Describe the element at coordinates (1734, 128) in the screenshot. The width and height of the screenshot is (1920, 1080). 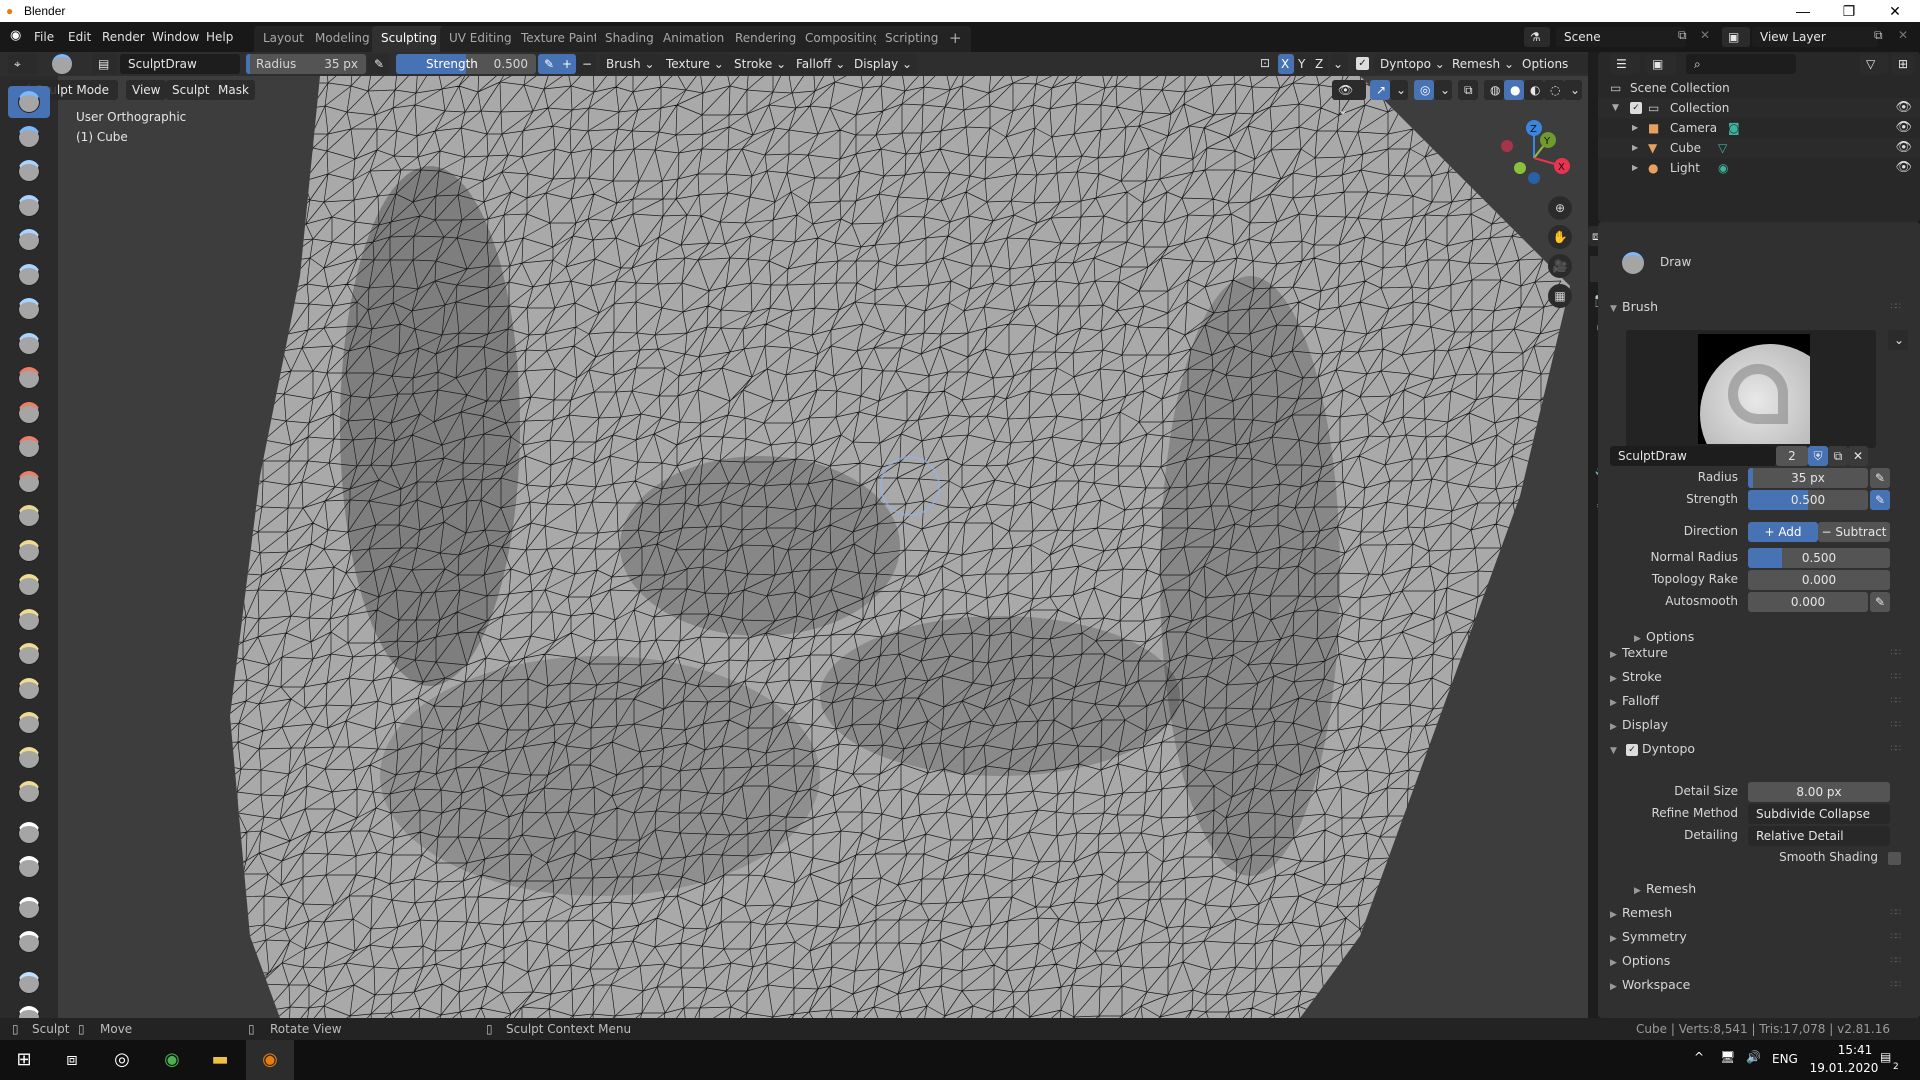
I see `camera-data-icon: ◙` at that location.